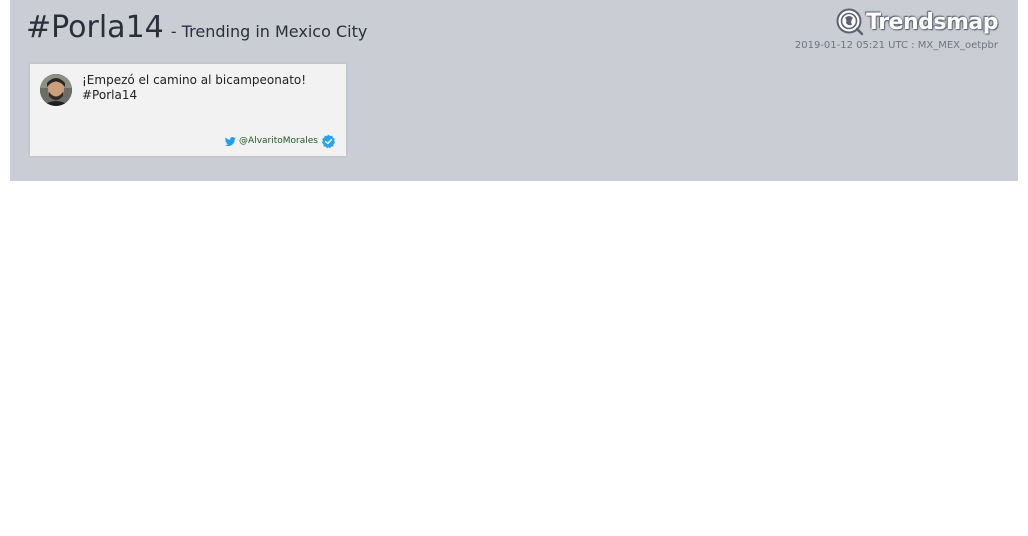  I want to click on avatar-image, so click(56, 90).